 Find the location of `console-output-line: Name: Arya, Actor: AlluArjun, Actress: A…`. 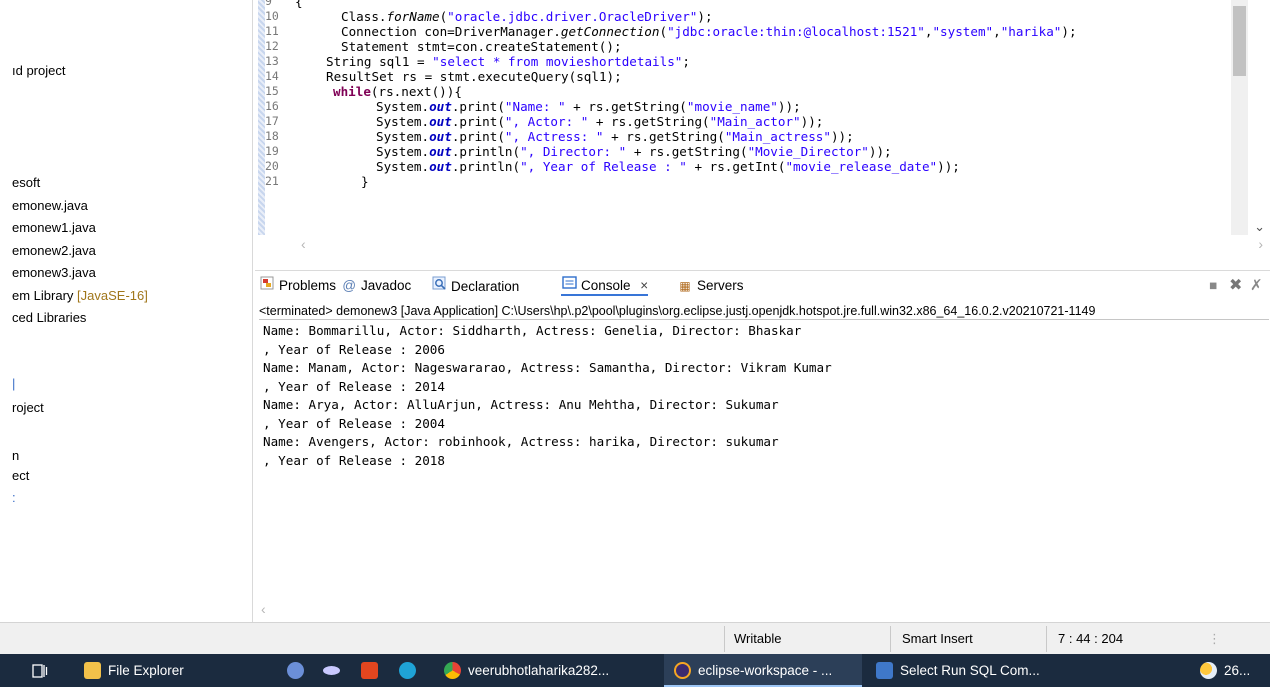

console-output-line: Name: Arya, Actor: AlluArjun, Actress: A… is located at coordinates (521, 404).